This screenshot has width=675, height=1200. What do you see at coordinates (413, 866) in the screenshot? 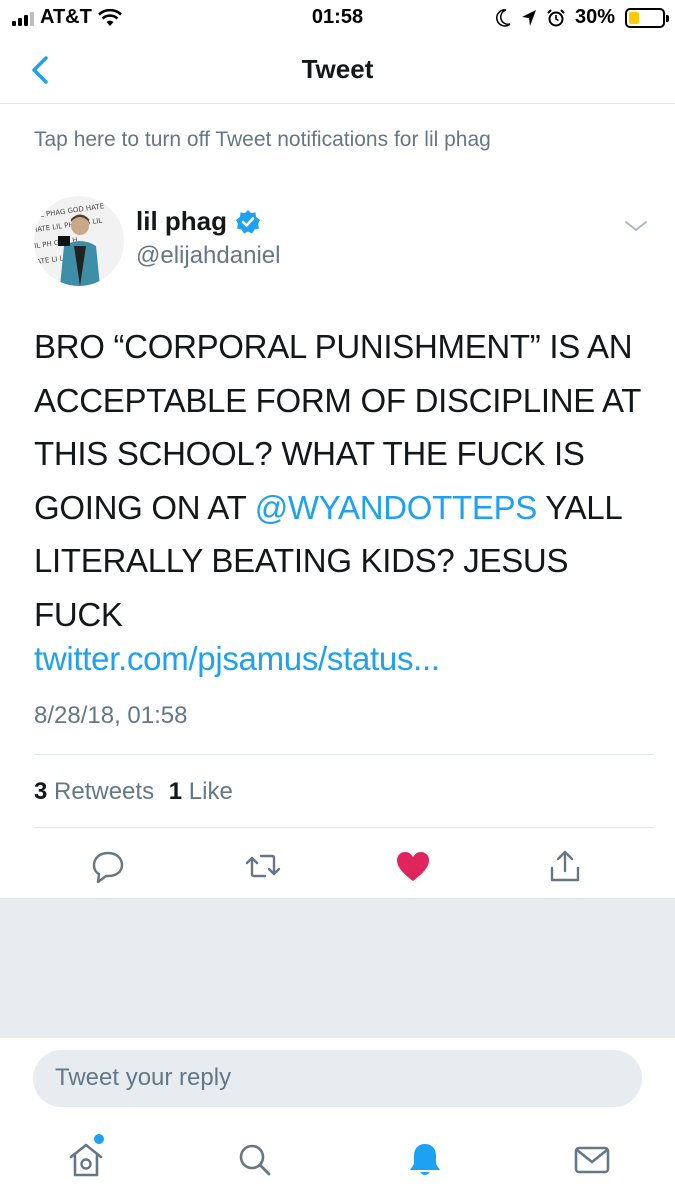
I see `liked-heart-icon` at bounding box center [413, 866].